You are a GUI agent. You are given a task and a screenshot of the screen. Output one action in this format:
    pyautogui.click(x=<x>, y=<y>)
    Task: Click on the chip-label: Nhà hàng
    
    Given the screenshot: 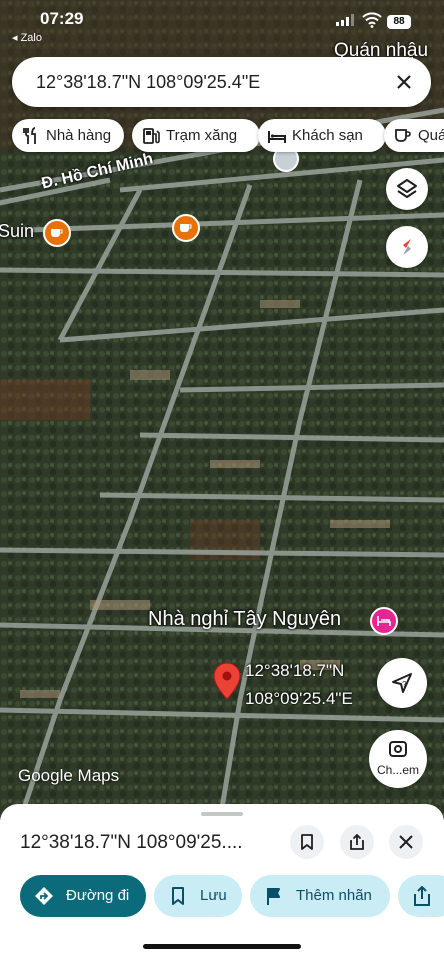 What is the action you would take?
    pyautogui.click(x=79, y=135)
    